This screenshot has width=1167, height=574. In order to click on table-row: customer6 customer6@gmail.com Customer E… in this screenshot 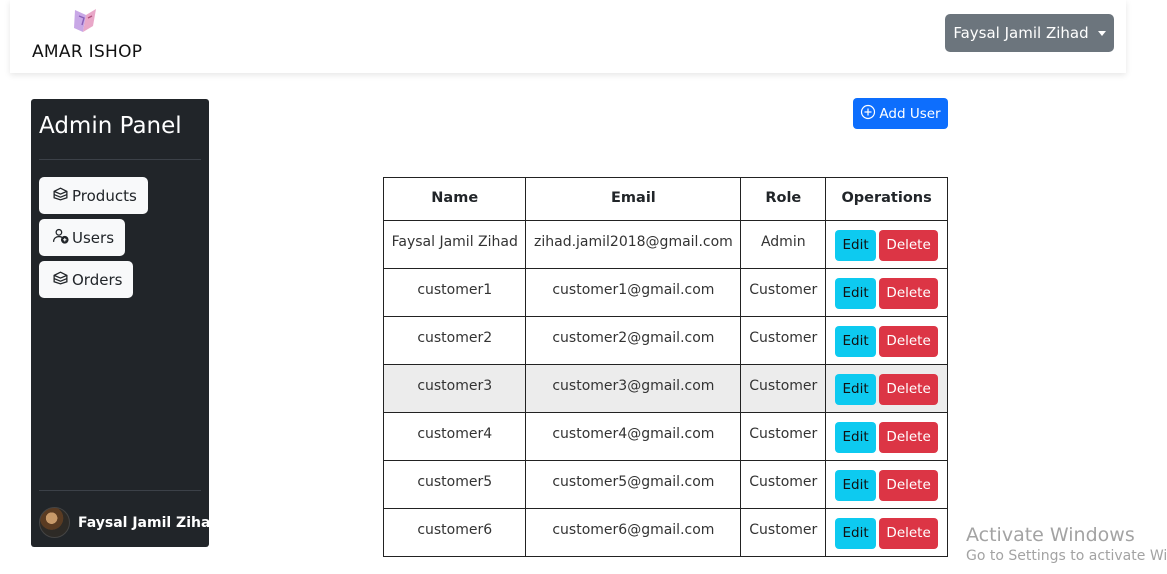, I will do `click(665, 532)`.